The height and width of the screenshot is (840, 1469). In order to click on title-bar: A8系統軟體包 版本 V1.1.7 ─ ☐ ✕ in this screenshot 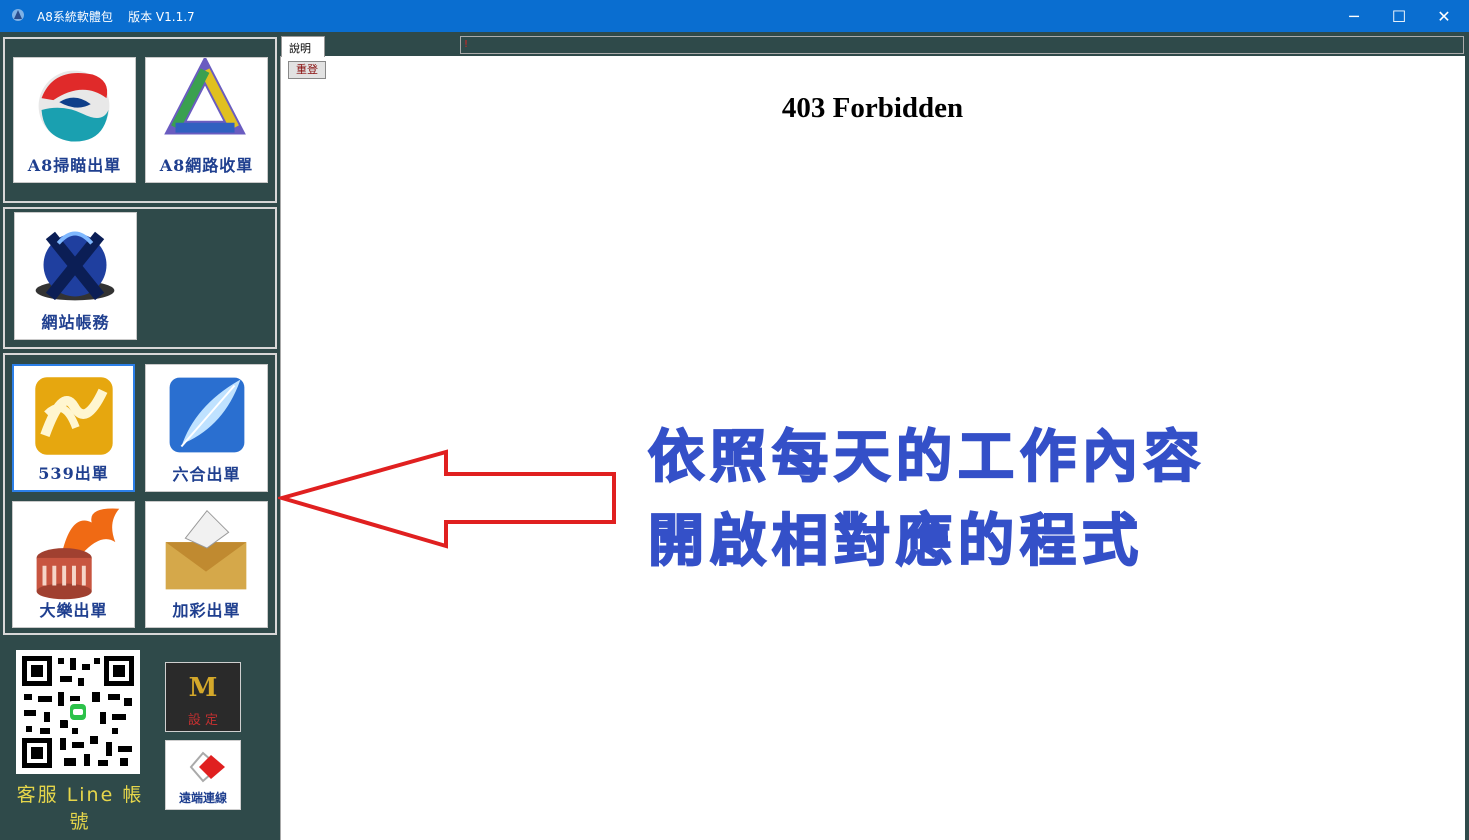, I will do `click(734, 16)`.